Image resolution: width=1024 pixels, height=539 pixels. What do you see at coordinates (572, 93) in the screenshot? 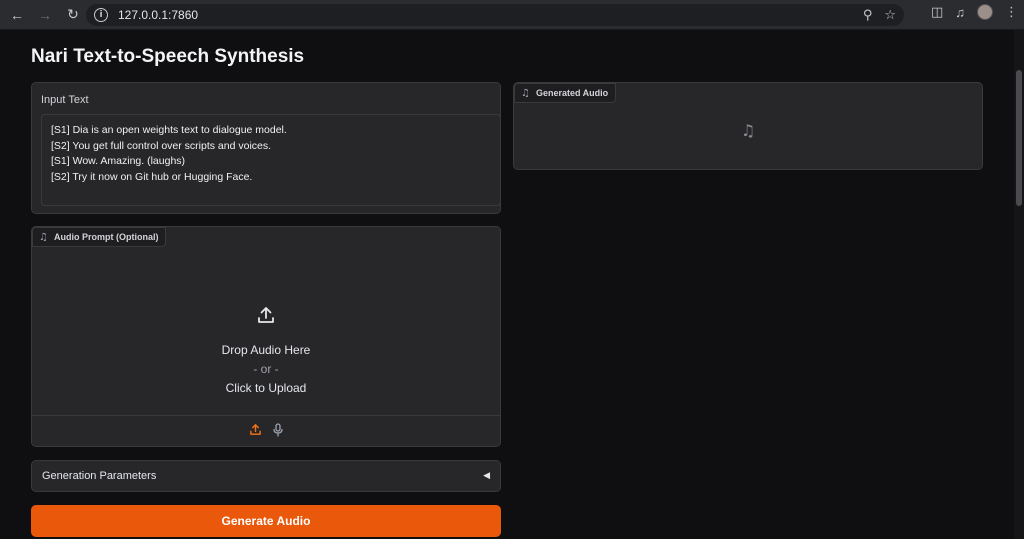
I see `generated-audio-label: Generated Audio` at bounding box center [572, 93].